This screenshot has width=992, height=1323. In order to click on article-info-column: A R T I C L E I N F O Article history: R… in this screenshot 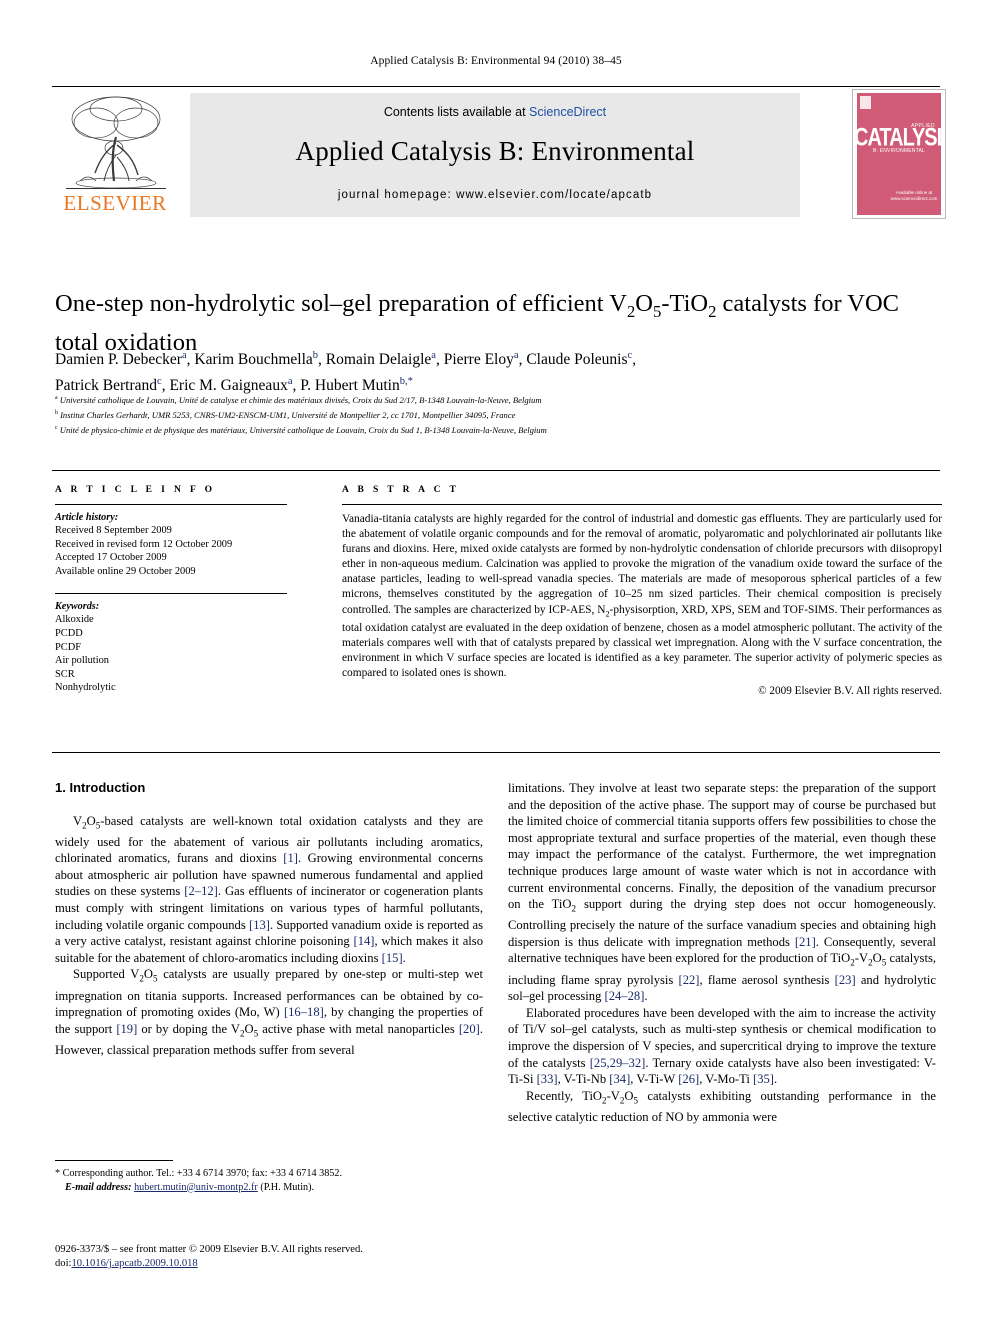, I will do `click(181, 590)`.